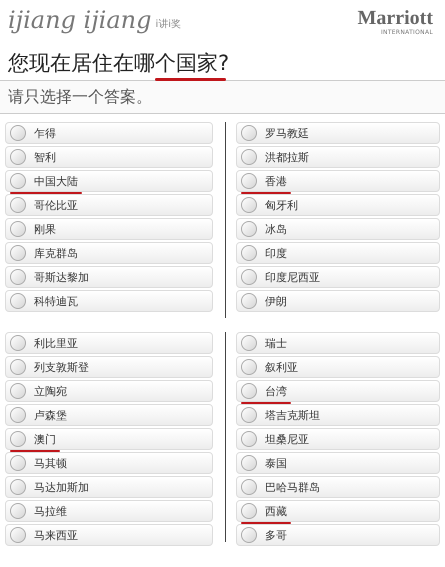  Describe the element at coordinates (109, 253) in the screenshot. I see `answer-option: 库克群岛` at that location.